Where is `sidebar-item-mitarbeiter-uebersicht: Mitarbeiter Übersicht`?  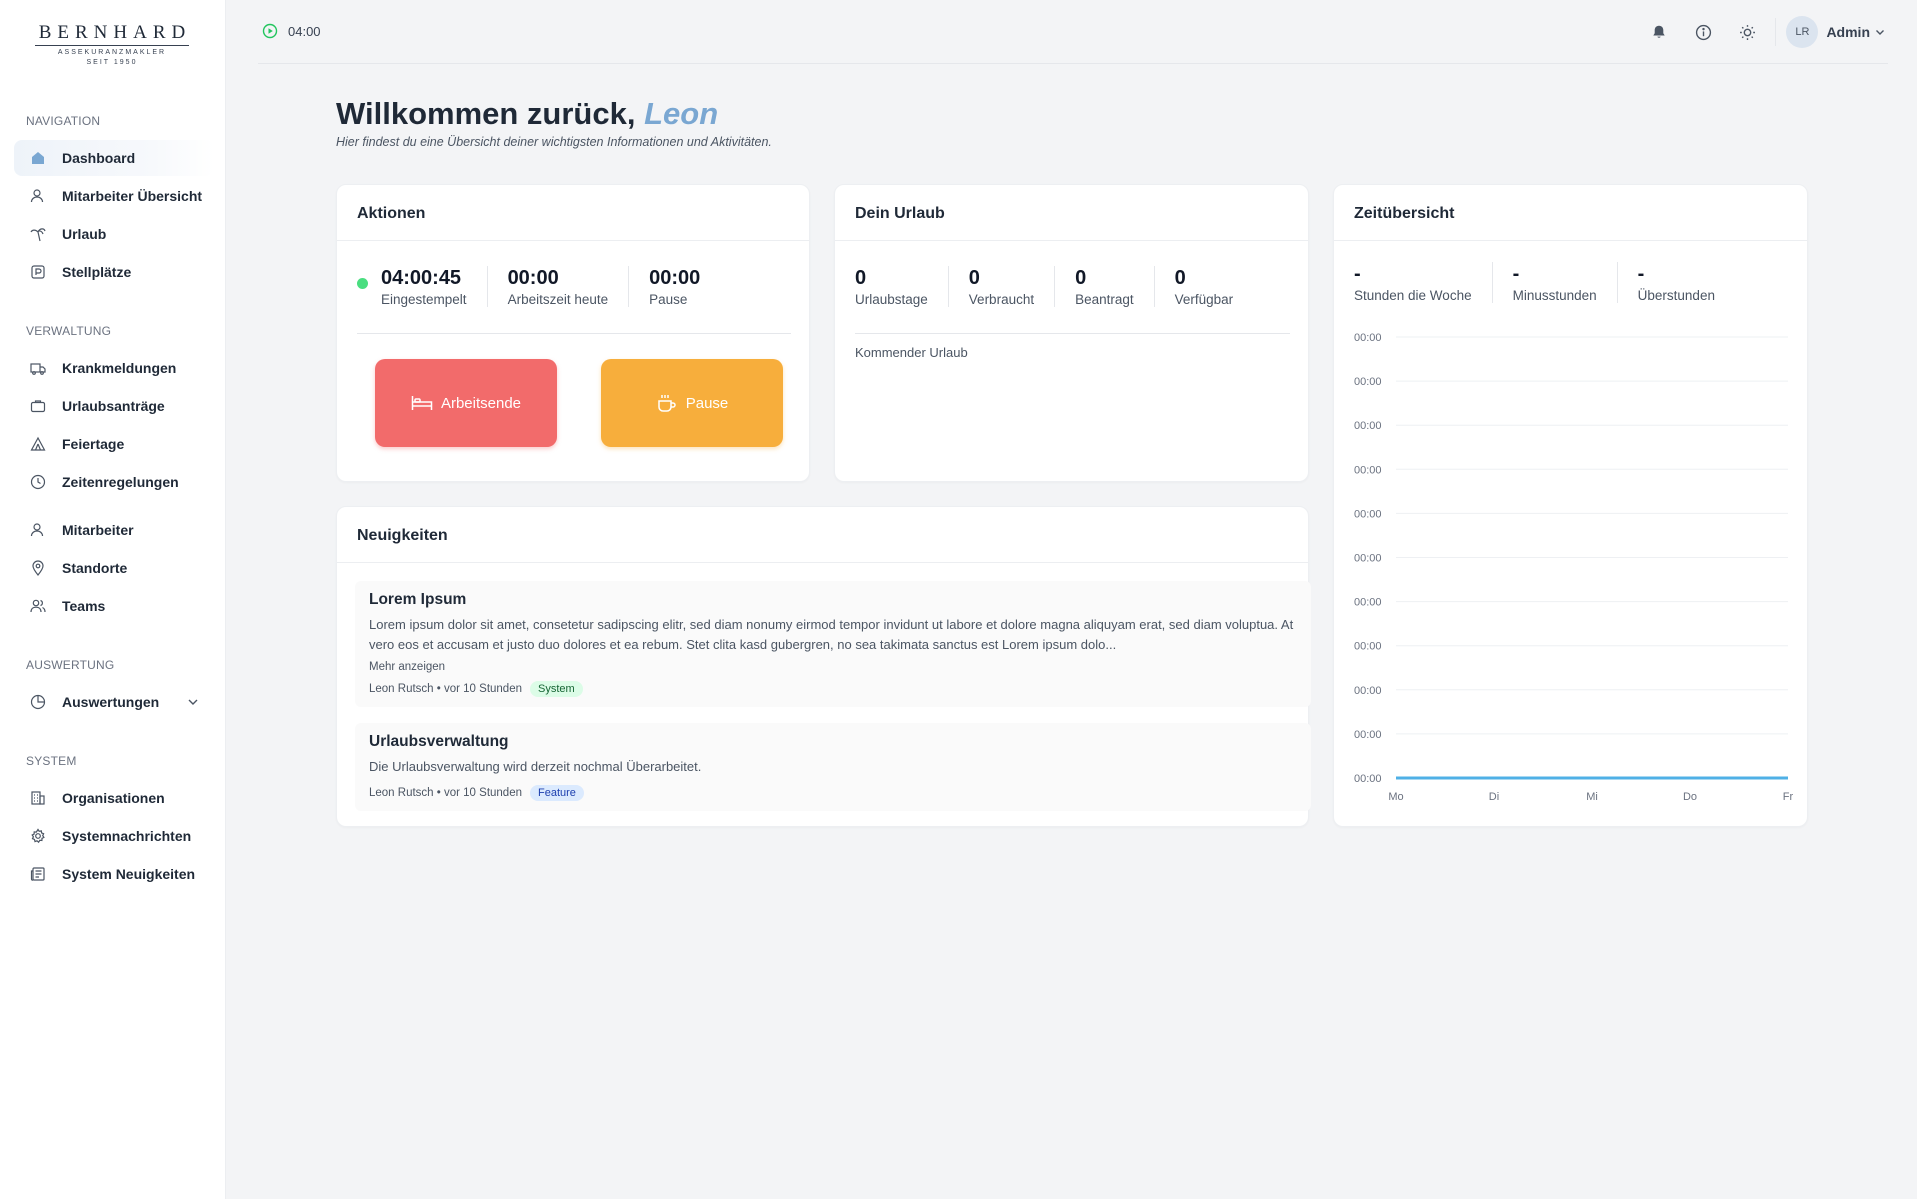
sidebar-item-mitarbeiter-uebersicht: Mitarbeiter Übersicht is located at coordinates (114, 196).